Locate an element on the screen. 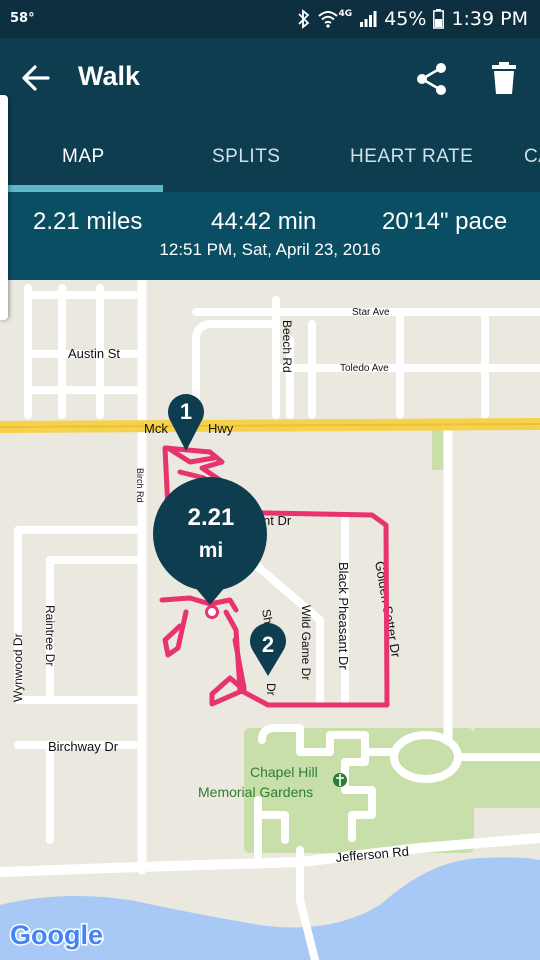  temperature-indicator: 58° is located at coordinates (22, 18).